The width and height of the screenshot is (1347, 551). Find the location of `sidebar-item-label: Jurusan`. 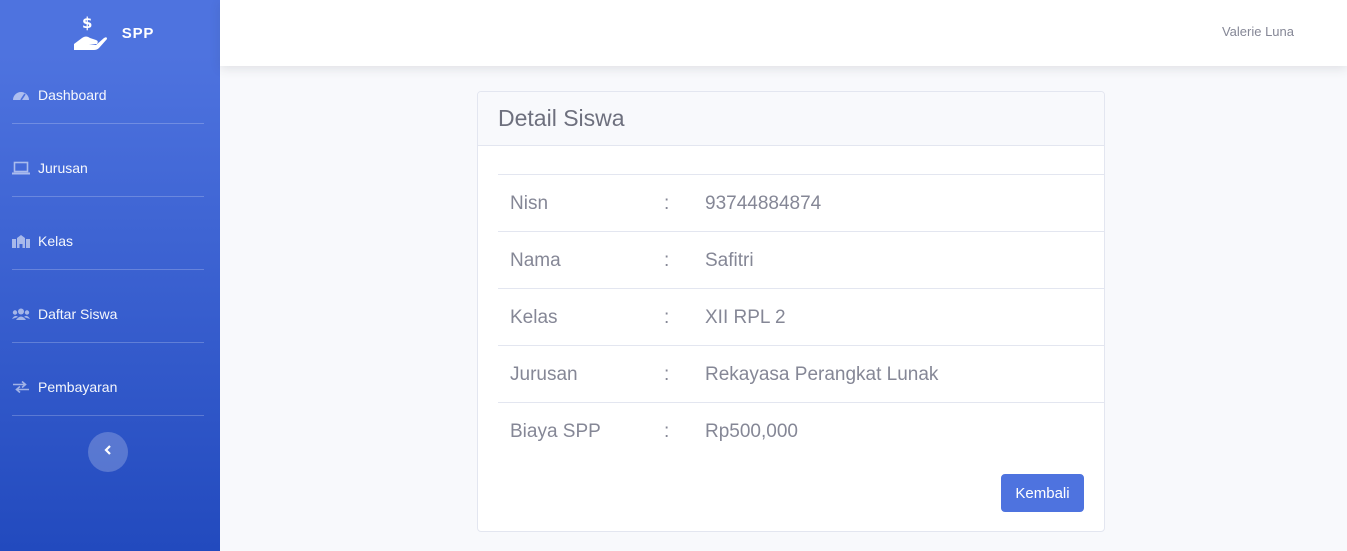

sidebar-item-label: Jurusan is located at coordinates (63, 167).